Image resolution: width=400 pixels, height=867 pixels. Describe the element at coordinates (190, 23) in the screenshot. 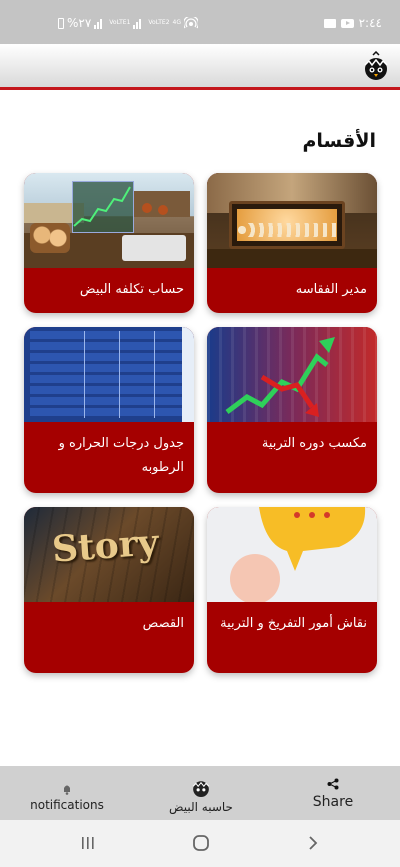

I see `hotspot-icon` at that location.